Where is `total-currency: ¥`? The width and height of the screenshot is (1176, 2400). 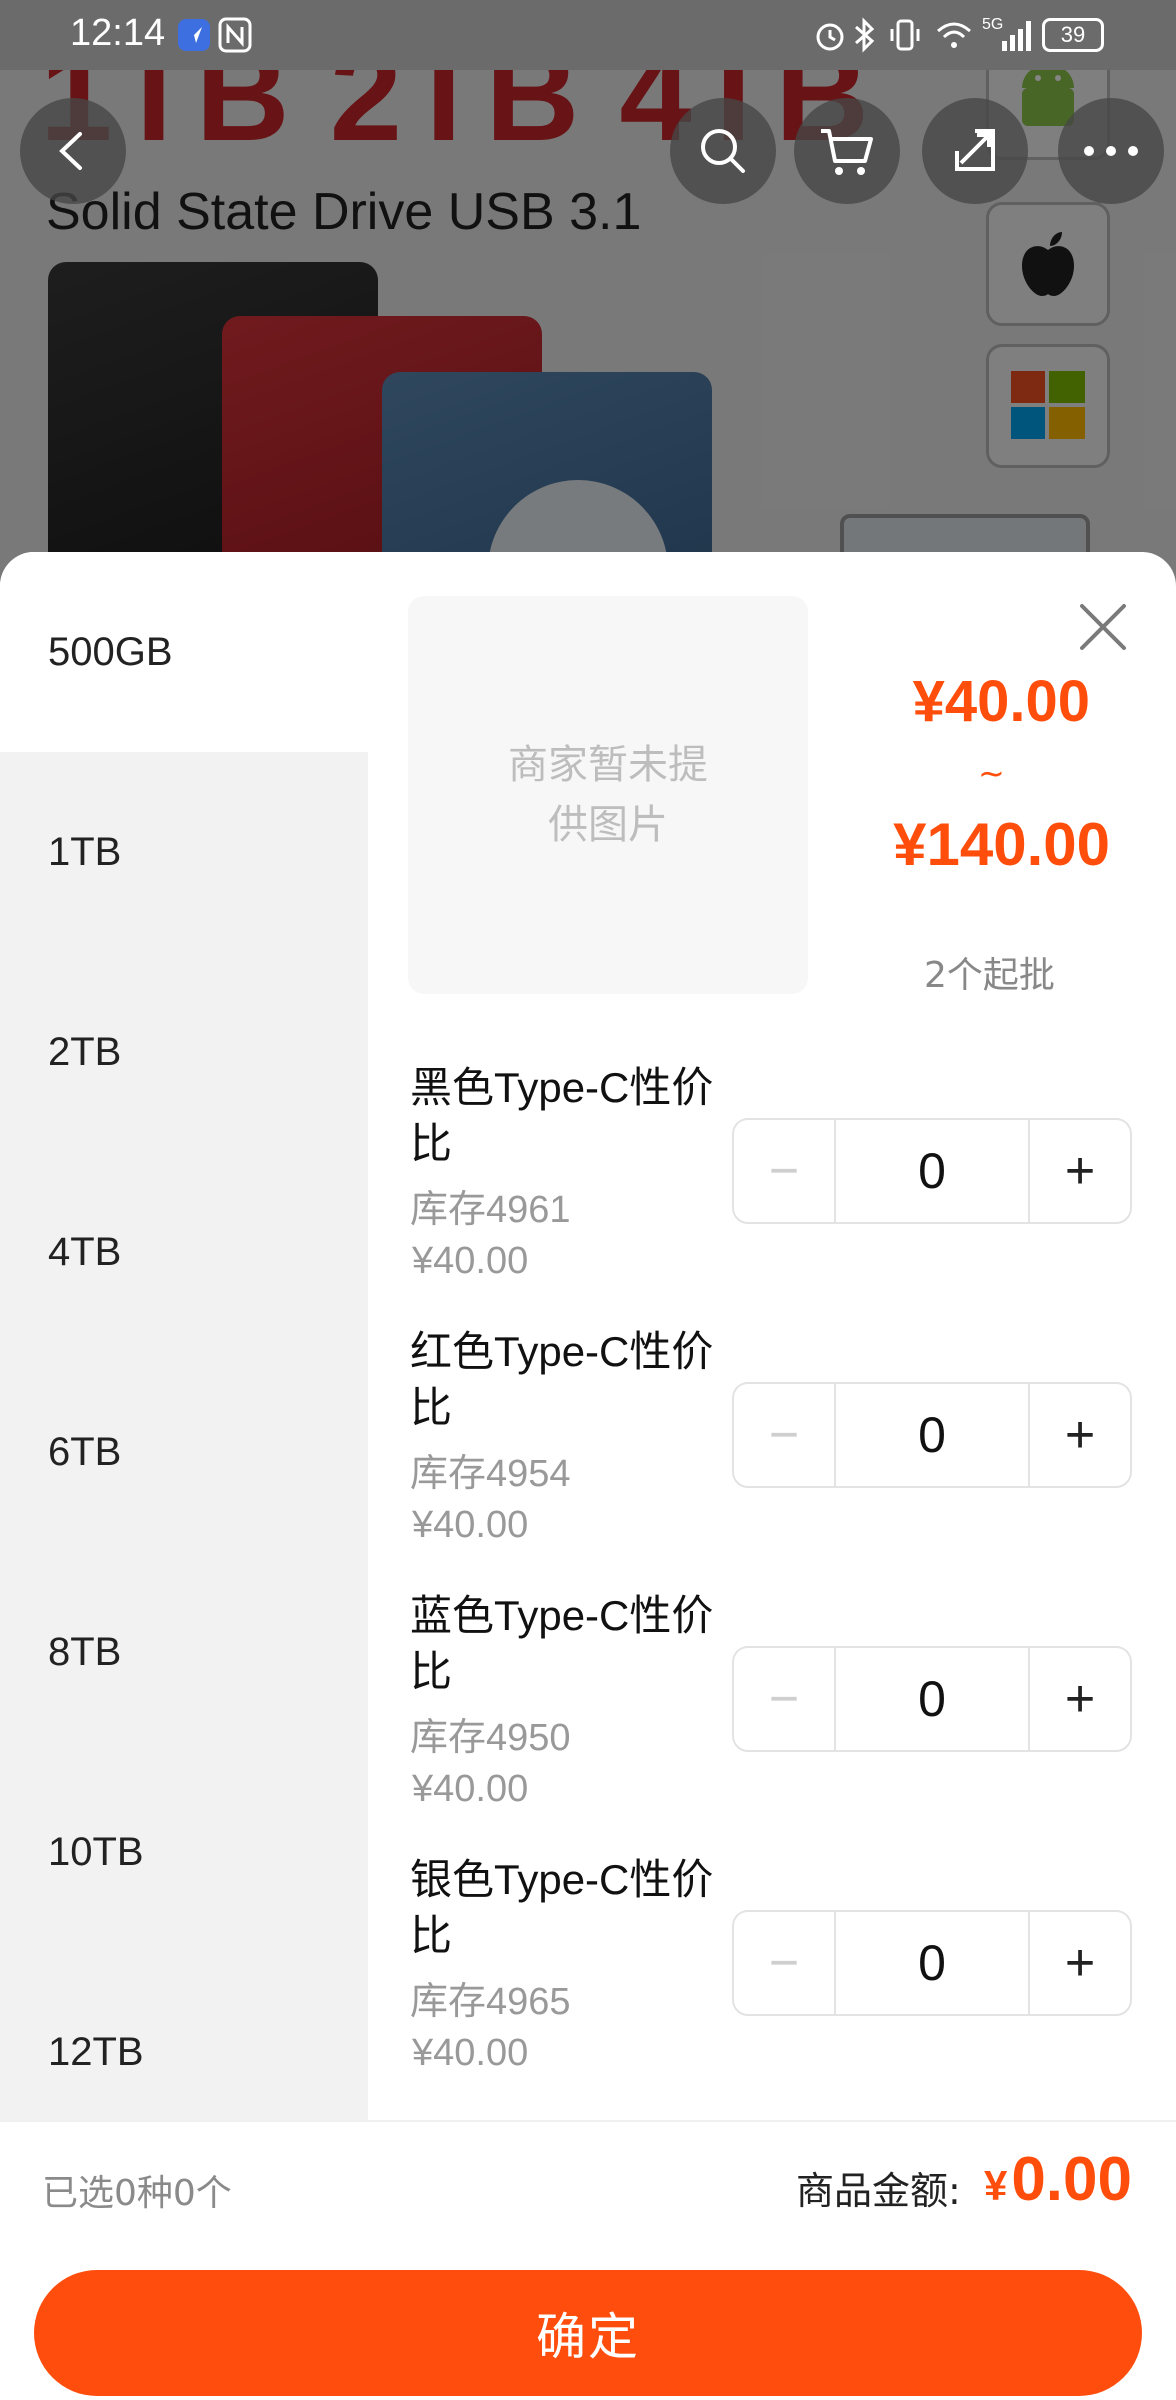
total-currency: ¥ is located at coordinates (995, 2185).